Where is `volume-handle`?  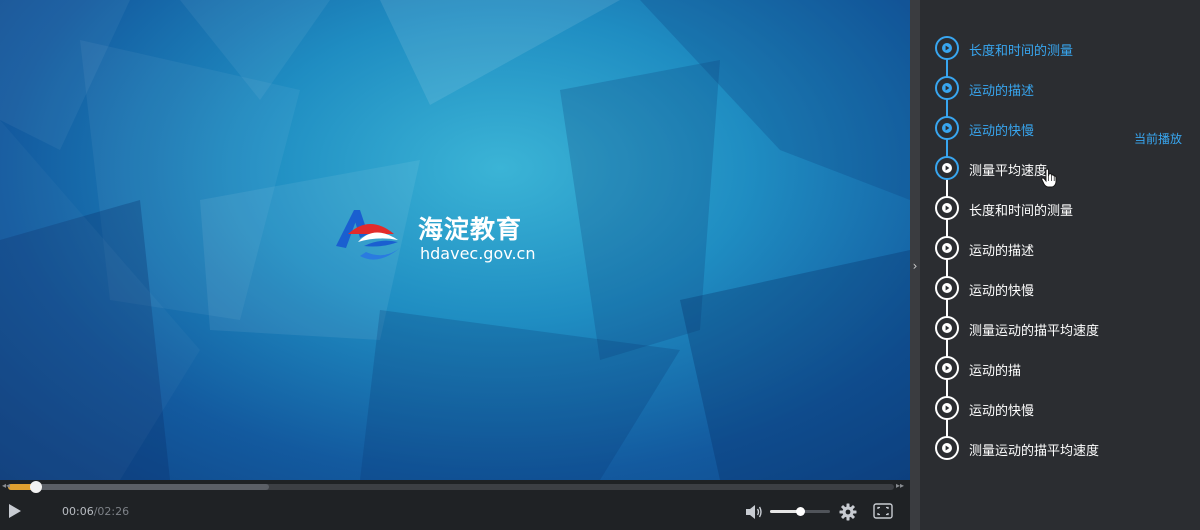 volume-handle is located at coordinates (800, 511).